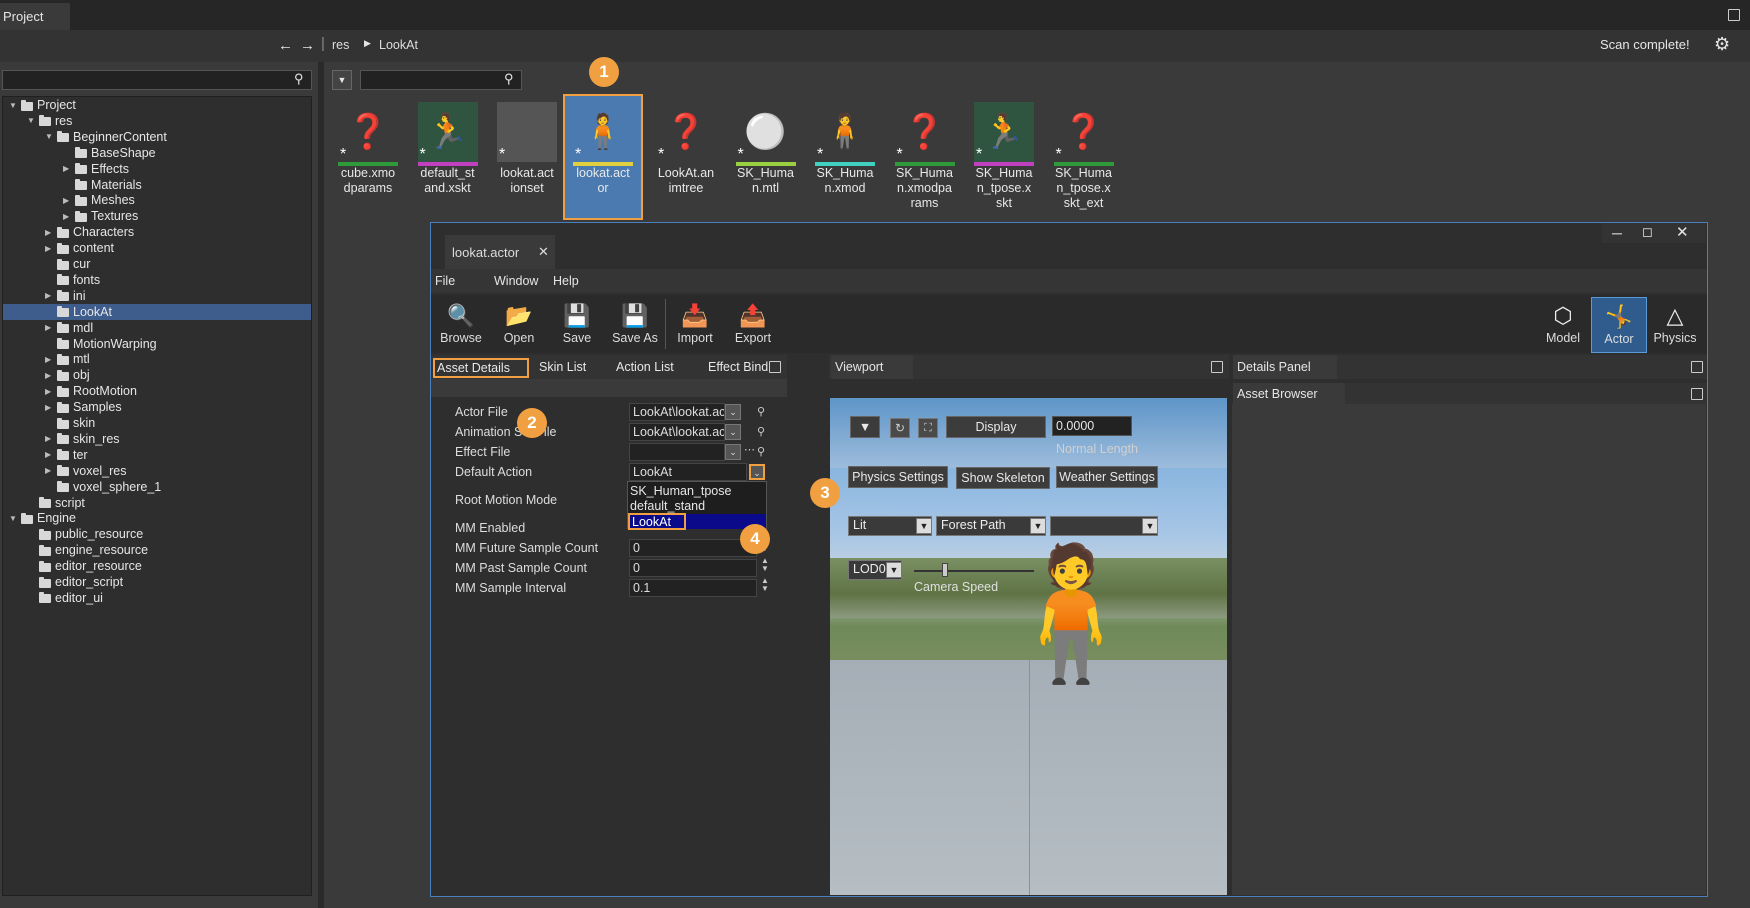 The width and height of the screenshot is (1750, 908). I want to click on mode-physics-button: △ Physics, so click(1675, 323).